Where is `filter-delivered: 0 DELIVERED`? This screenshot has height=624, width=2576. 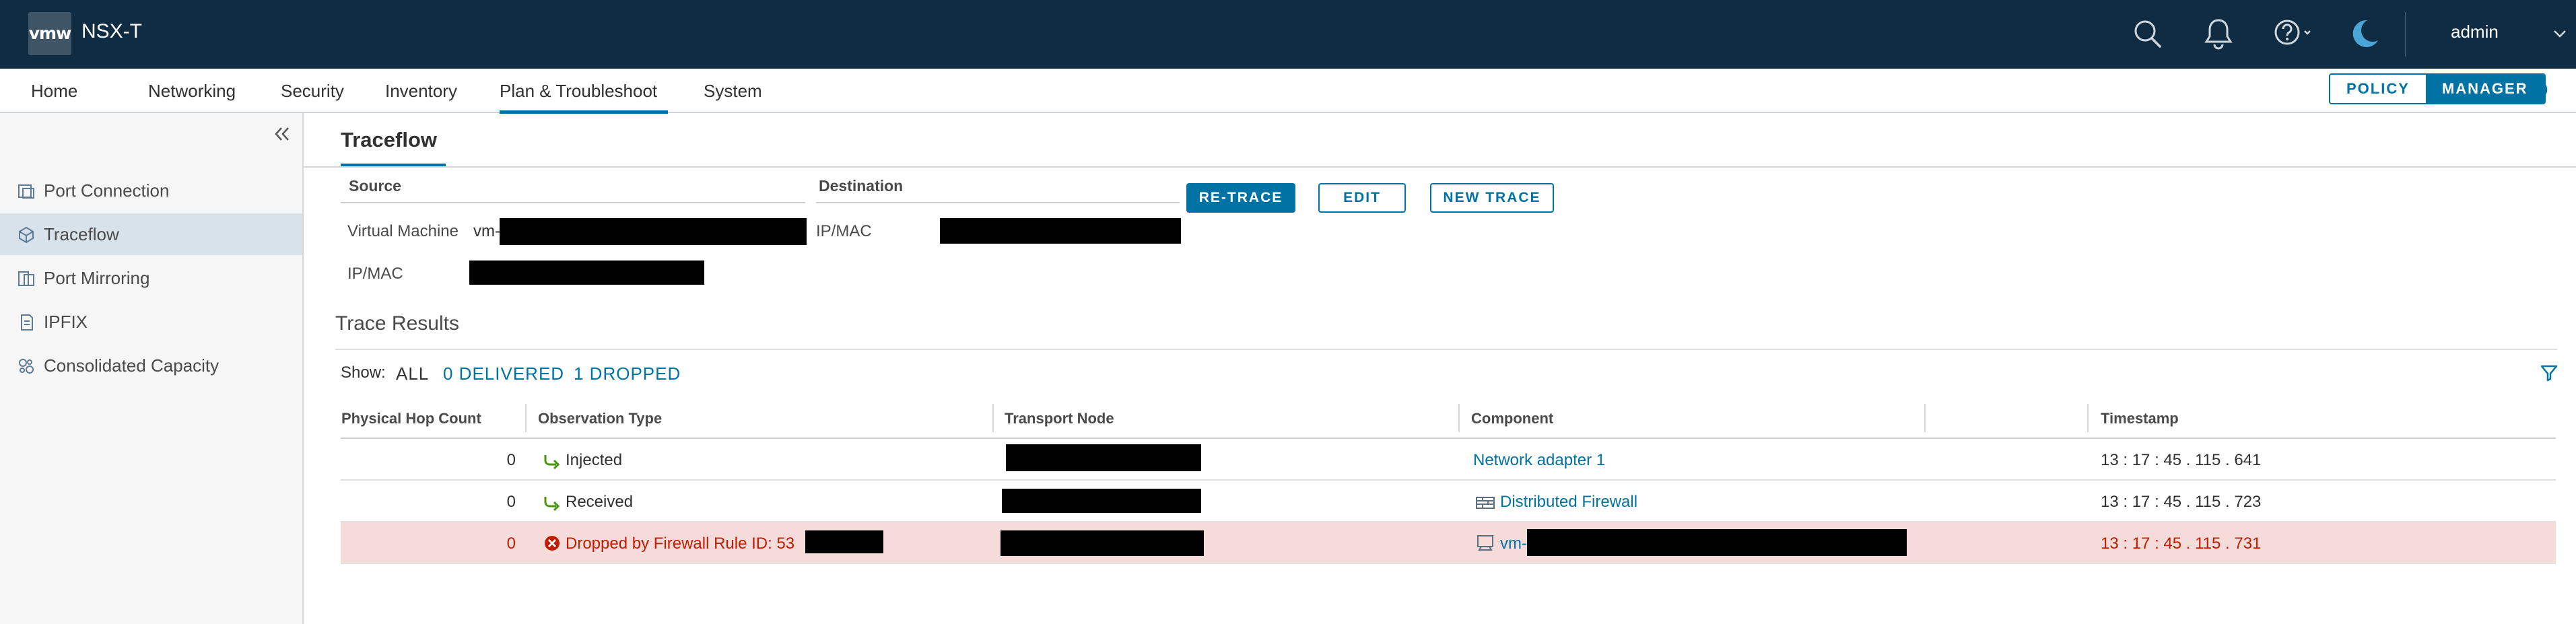 filter-delivered: 0 DELIVERED is located at coordinates (503, 374).